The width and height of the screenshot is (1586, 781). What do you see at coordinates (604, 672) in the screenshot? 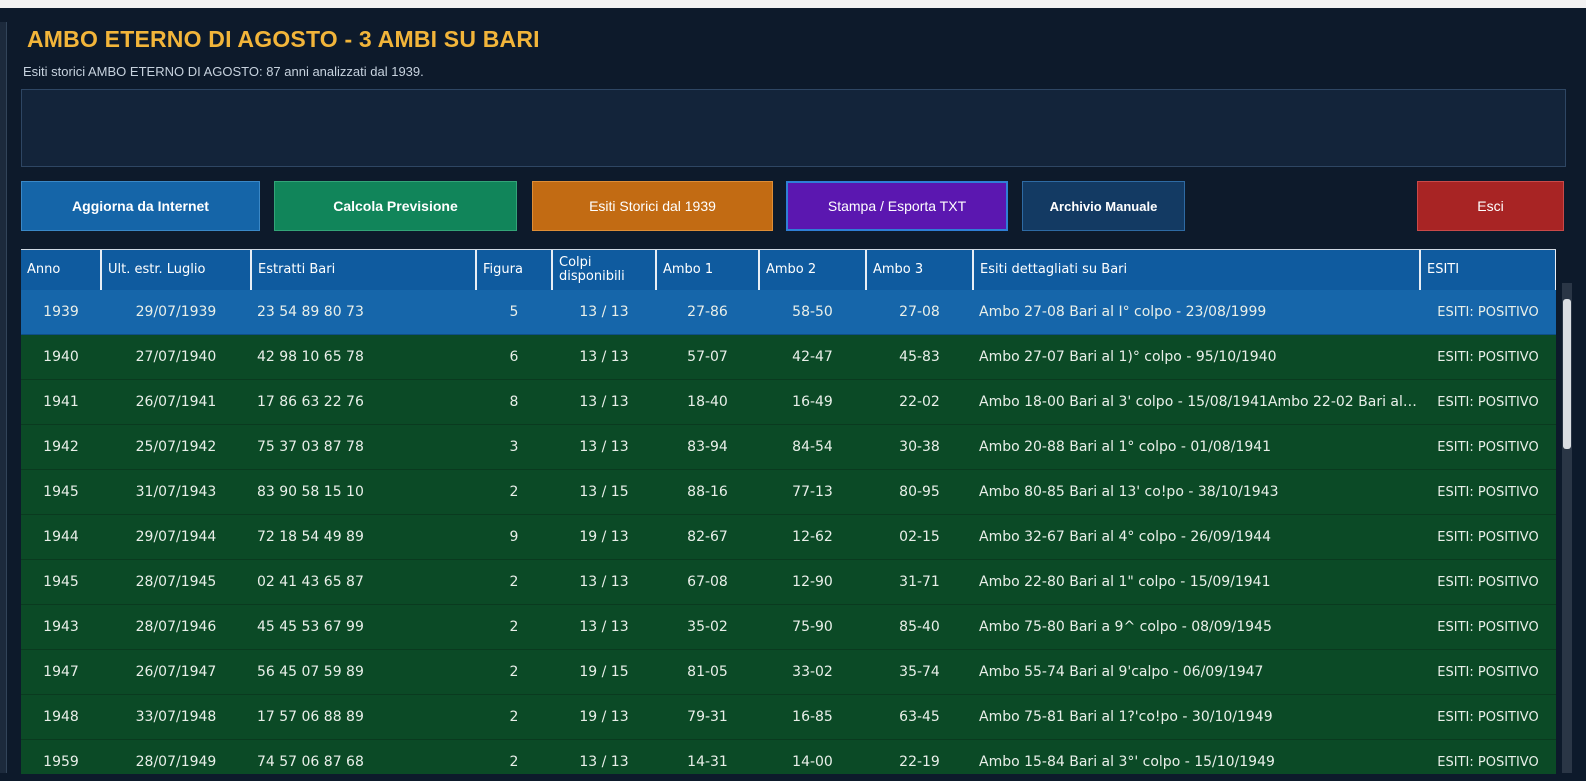
I see `cell-colpi: 19 / 15` at bounding box center [604, 672].